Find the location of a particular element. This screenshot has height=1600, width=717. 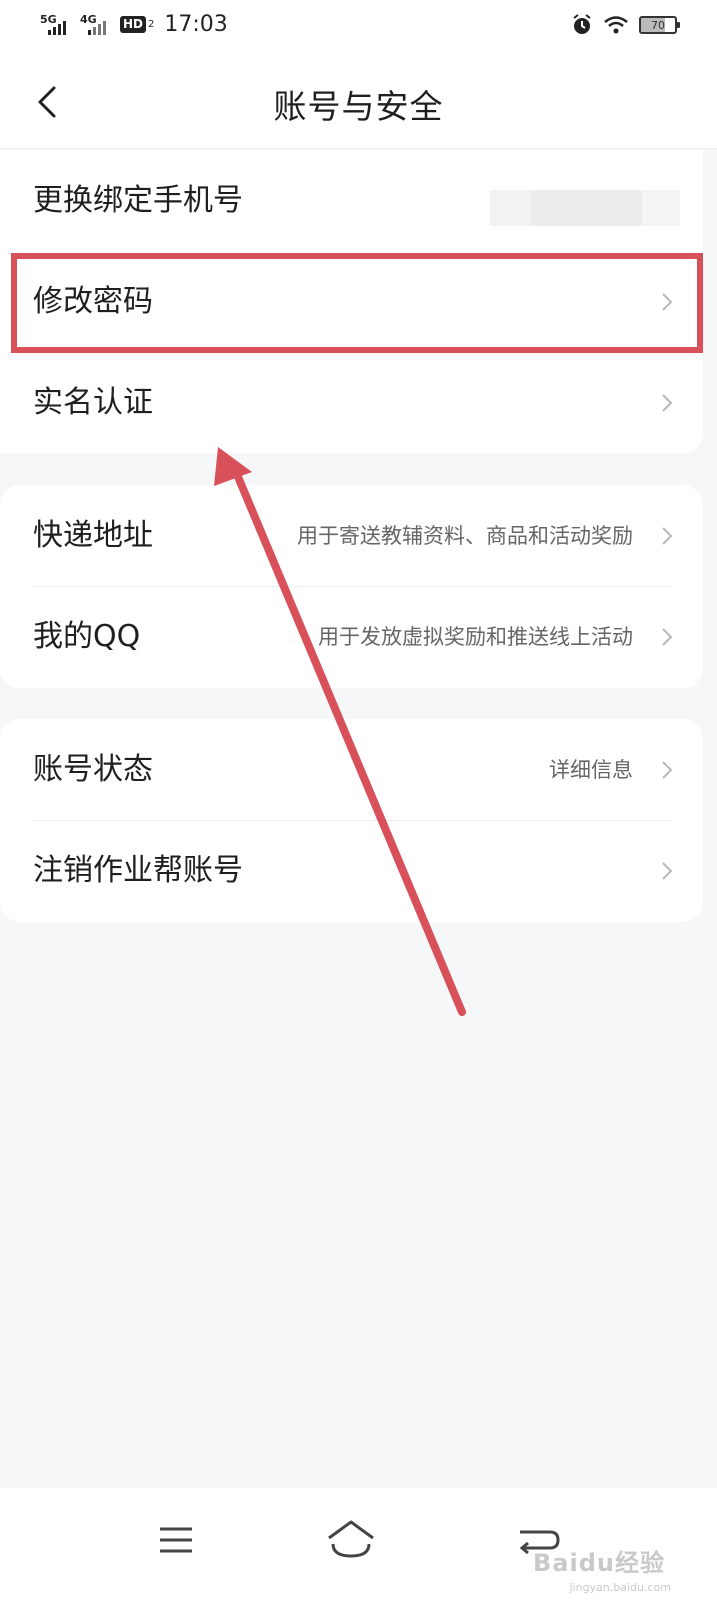

status-bar: 5G 4G HD 2 17:03 70 is located at coordinates (358, 28).